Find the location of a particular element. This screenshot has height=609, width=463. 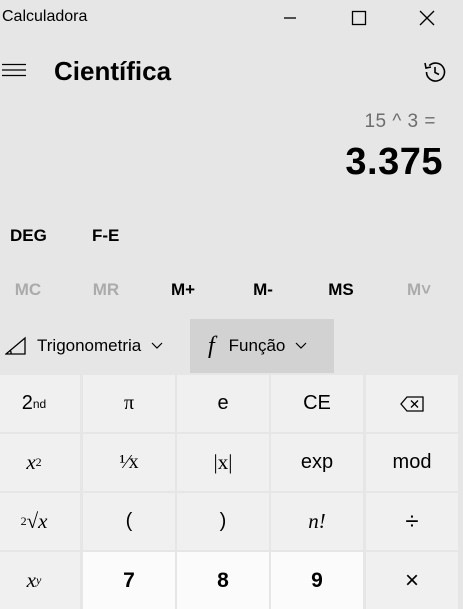

divide-button: ÷ is located at coordinates (412, 521).